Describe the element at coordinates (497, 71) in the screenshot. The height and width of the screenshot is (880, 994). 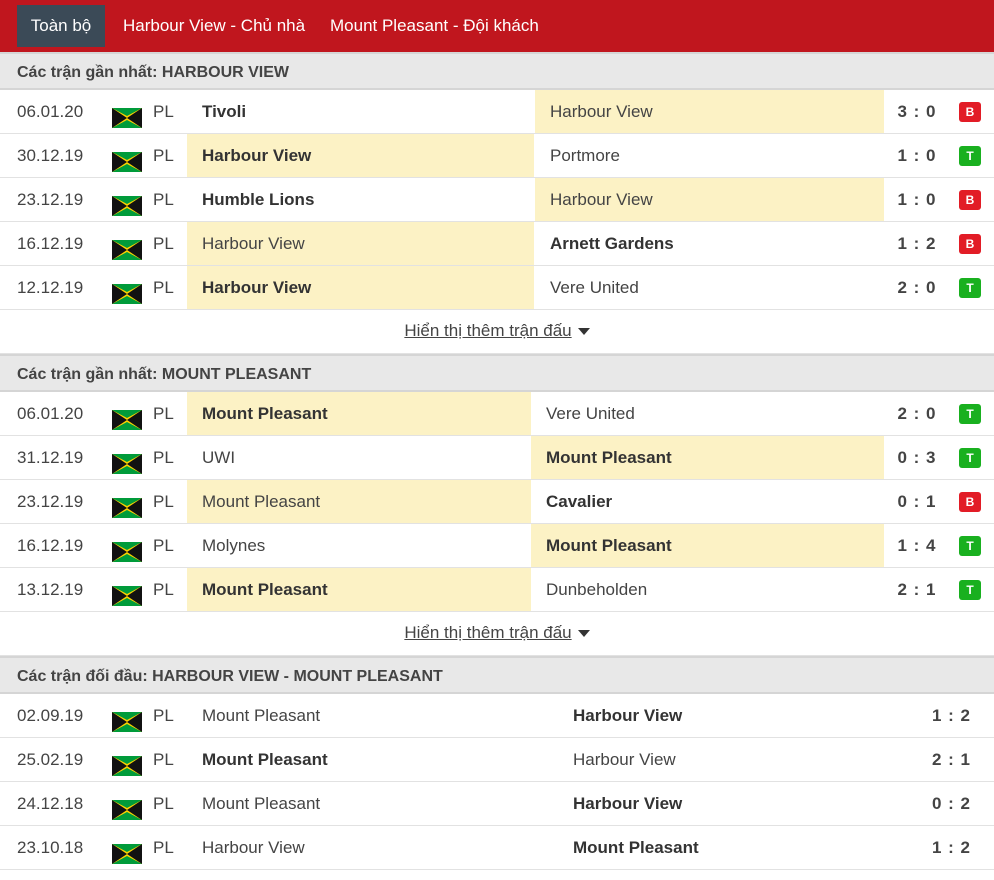
I see `section-title: Các trận gần nhất: HARBOUR VIEW` at that location.